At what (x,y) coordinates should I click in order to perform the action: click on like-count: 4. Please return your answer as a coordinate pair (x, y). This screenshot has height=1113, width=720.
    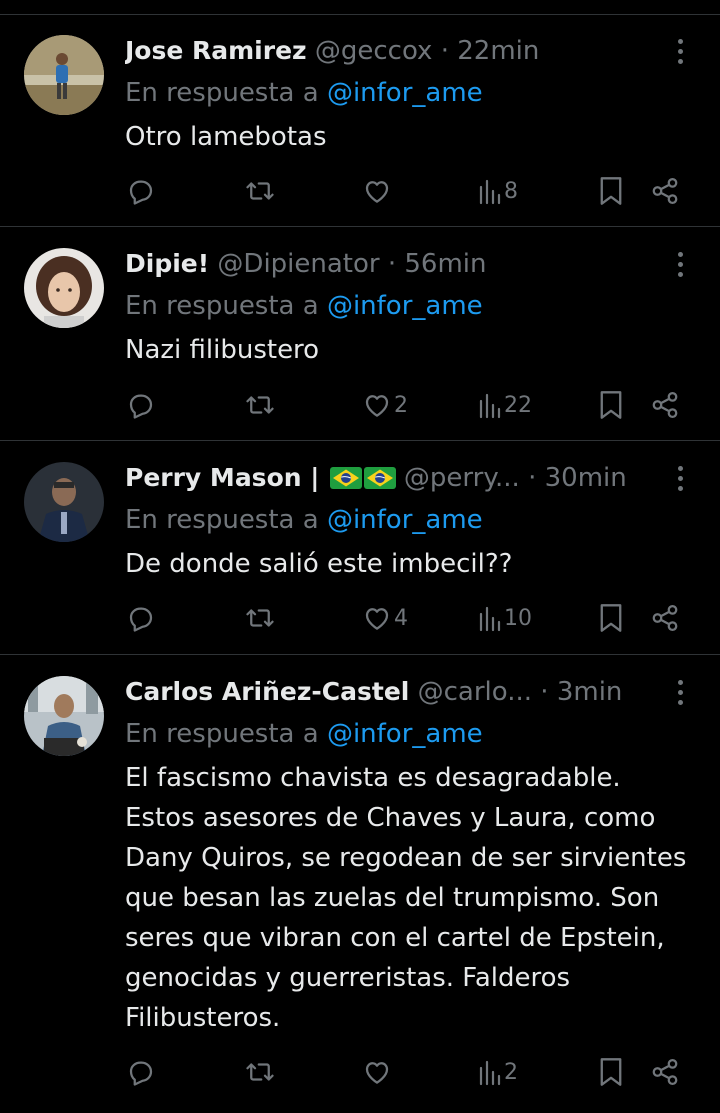
    Looking at the image, I should click on (401, 618).